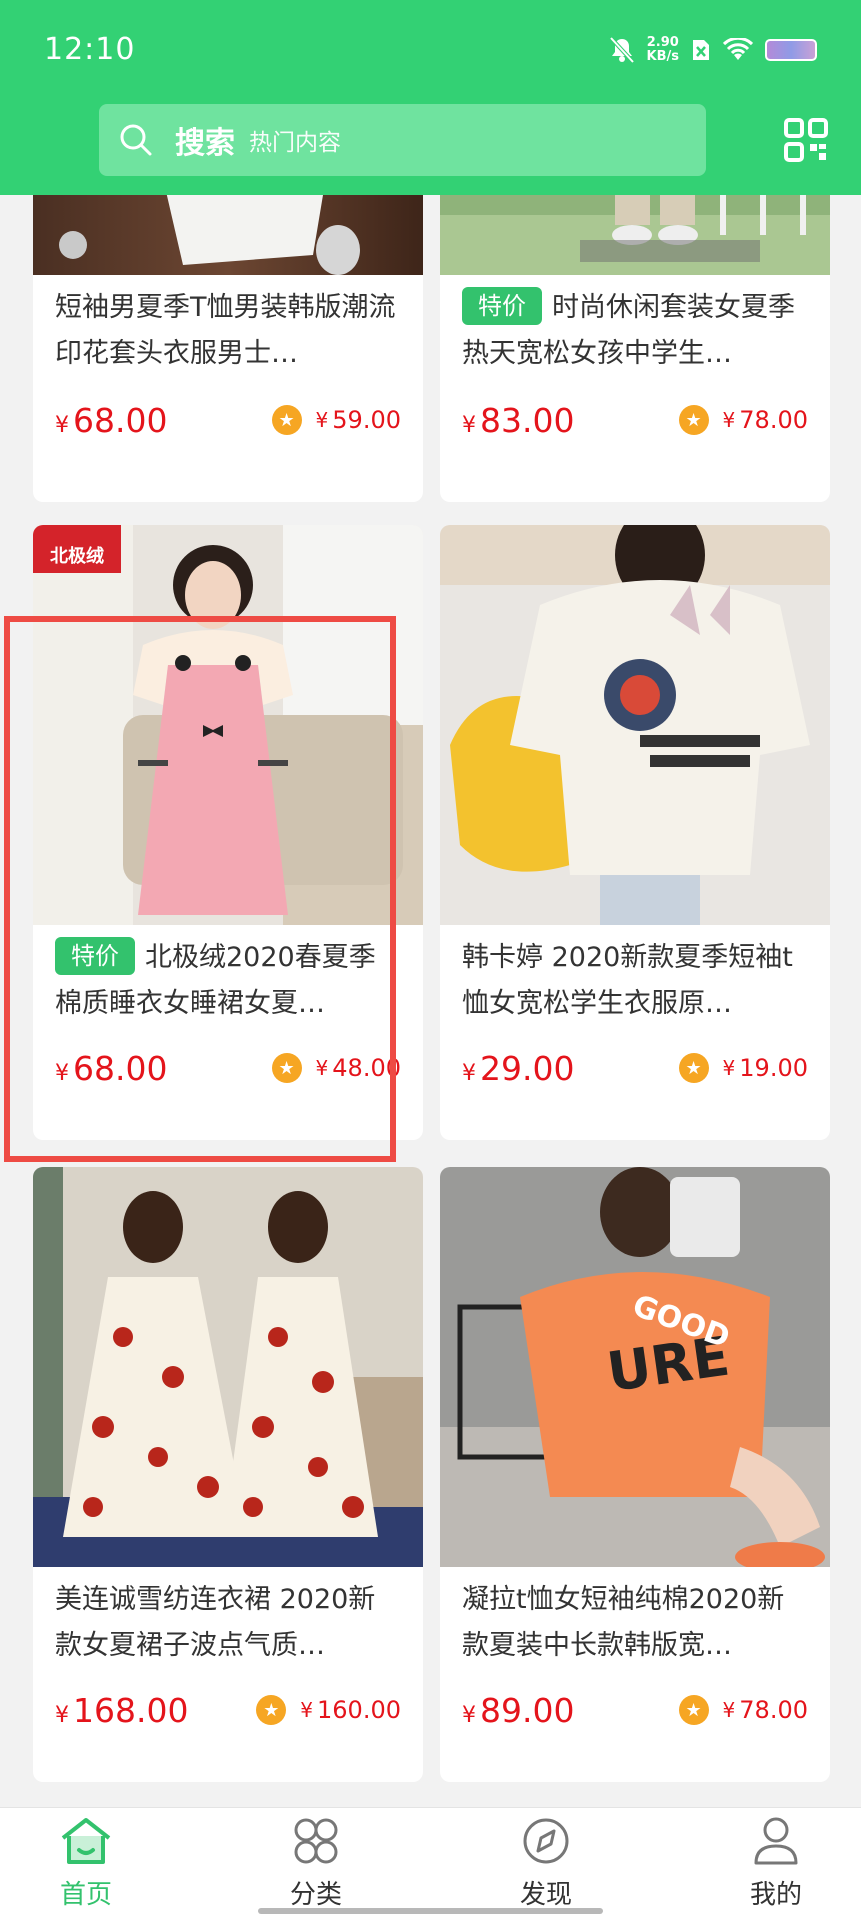 The width and height of the screenshot is (861, 1920). What do you see at coordinates (518, 1710) in the screenshot?
I see `product-price: ¥ 89.00` at bounding box center [518, 1710].